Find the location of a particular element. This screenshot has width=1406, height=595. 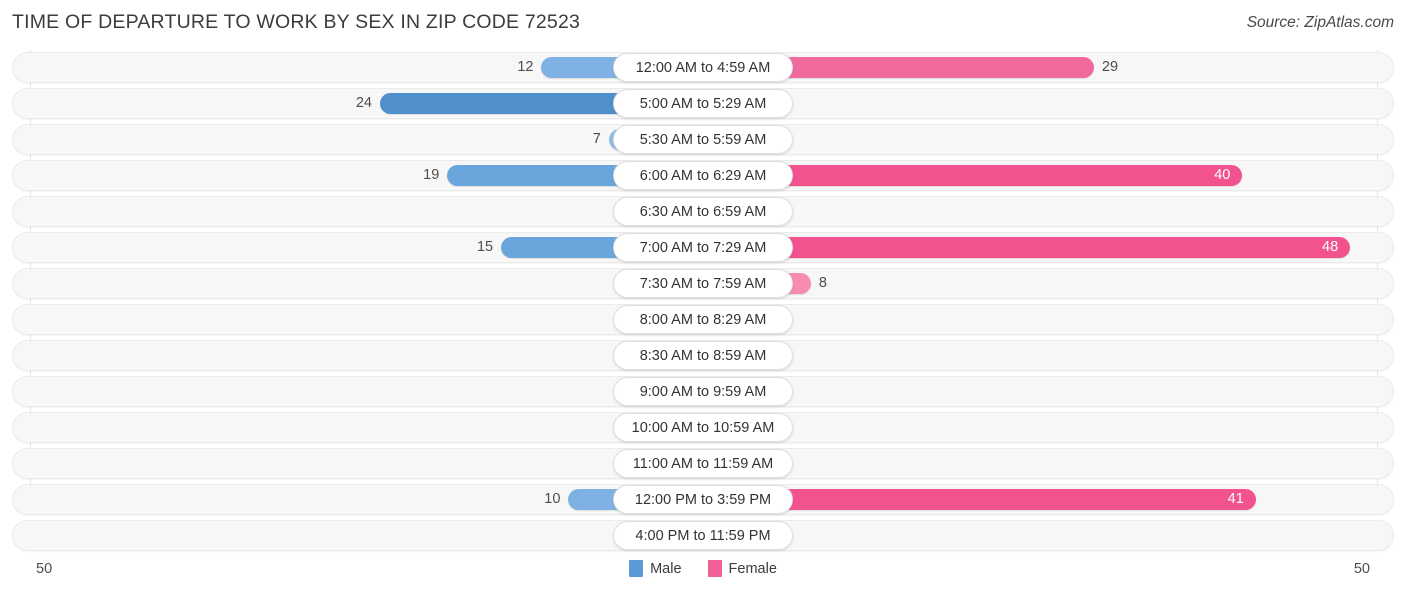

legend-item-male: Male is located at coordinates (655, 568).